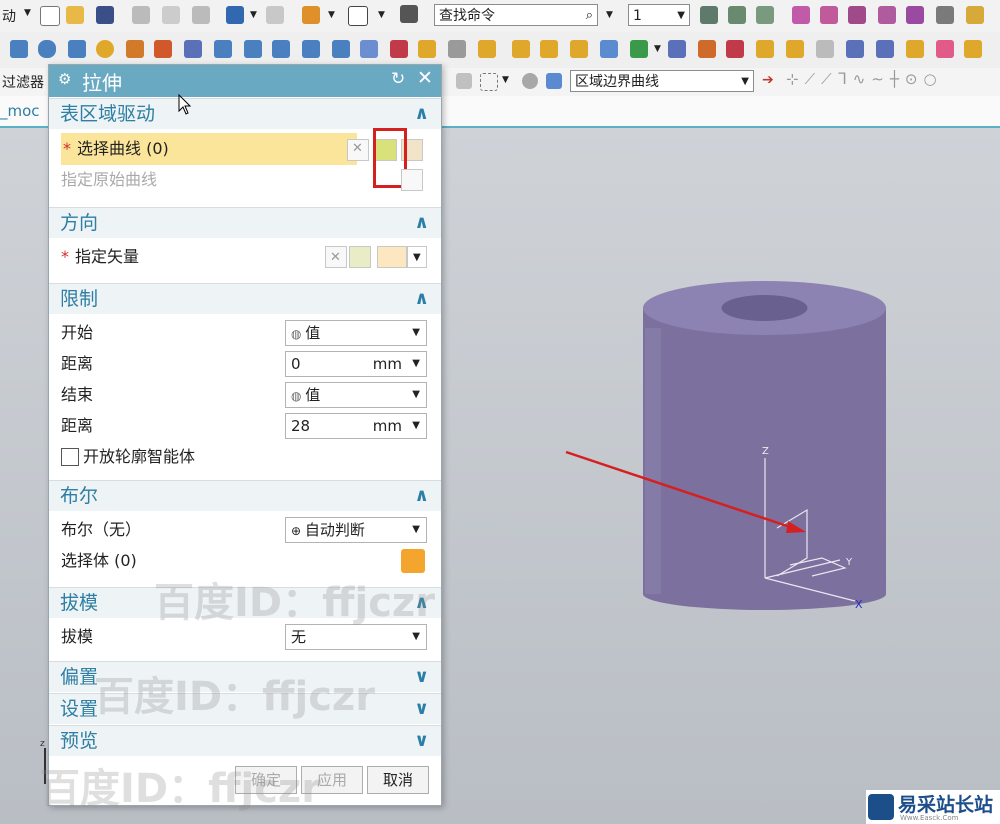 The image size is (1000, 824). I want to click on mirror-icon, so click(609, 49).